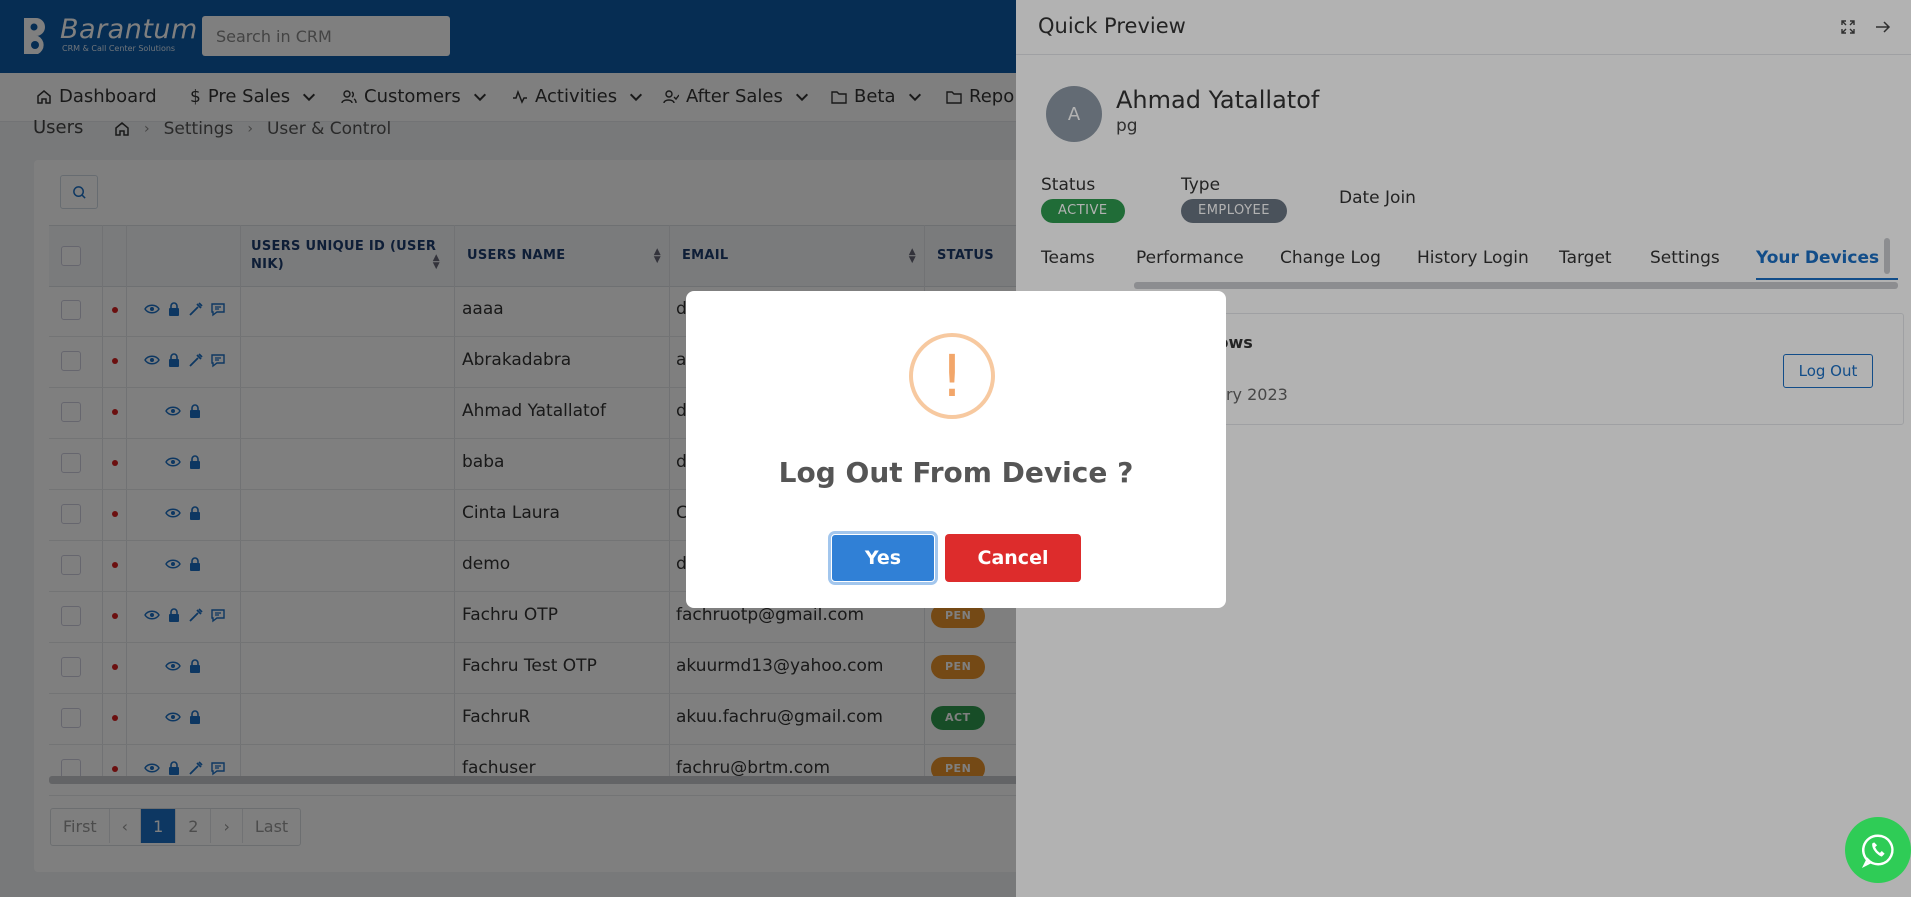  What do you see at coordinates (956, 449) in the screenshot?
I see `logout-confirm-dialog: ! Log Out From Device ? Yes Cancel` at bounding box center [956, 449].